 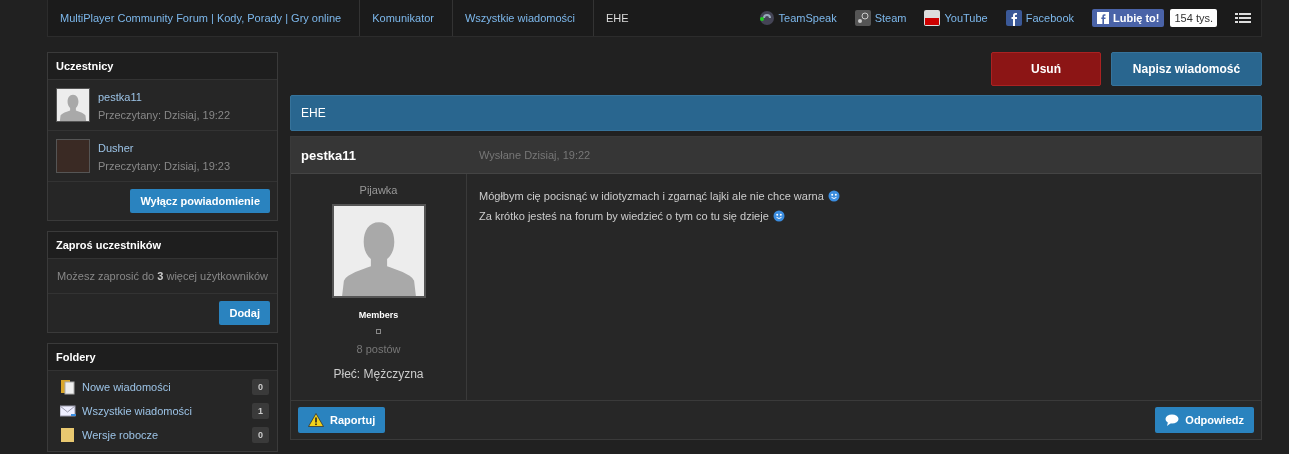 I want to click on folder-link: Wszystkie wiadomości, so click(x=164, y=411).